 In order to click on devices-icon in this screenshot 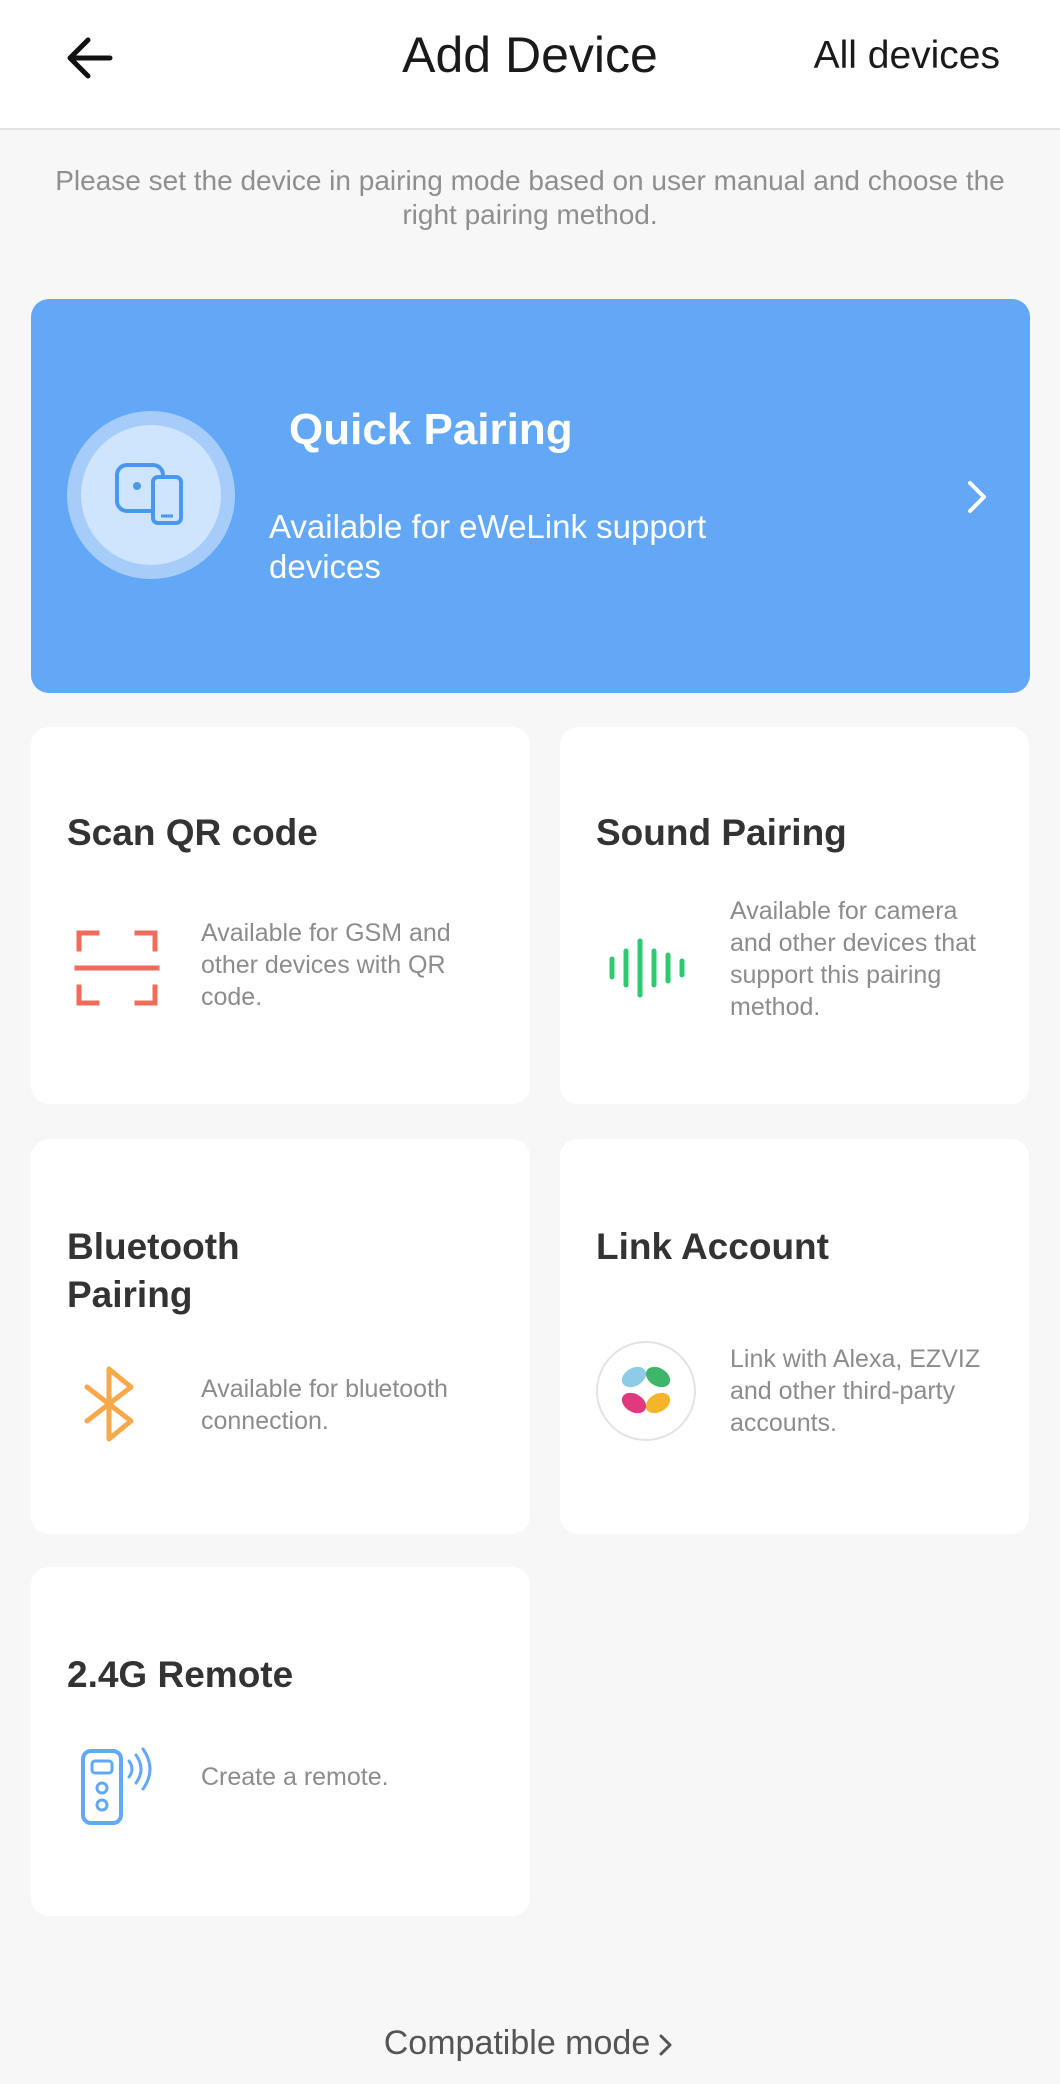, I will do `click(149, 494)`.